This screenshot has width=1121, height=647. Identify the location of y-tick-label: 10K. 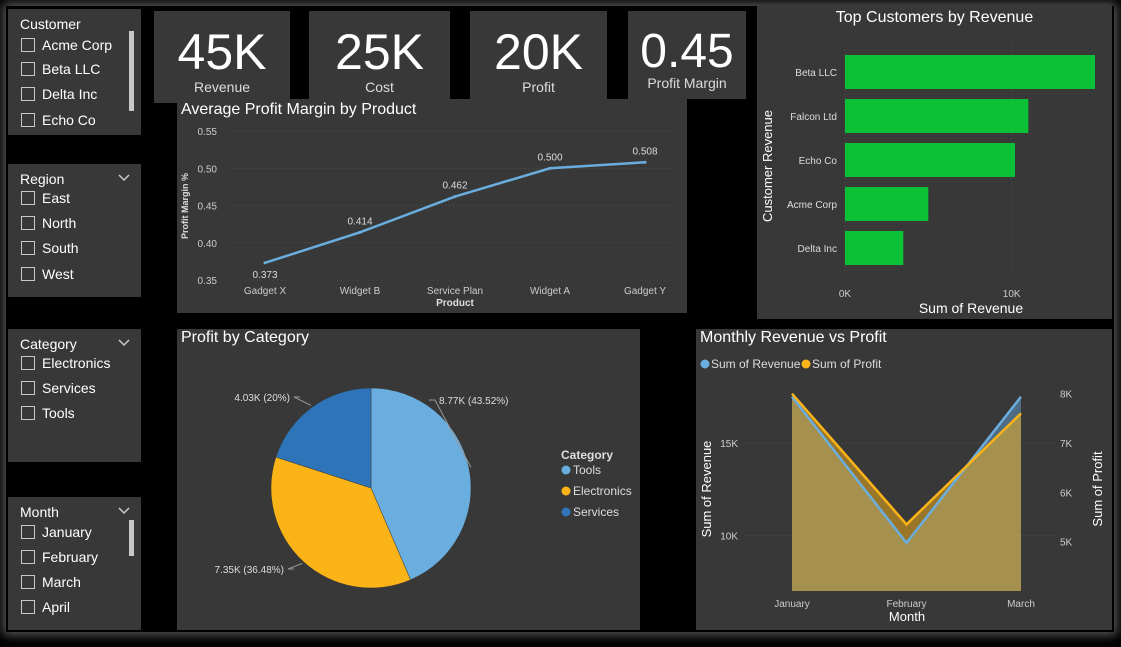
(729, 537).